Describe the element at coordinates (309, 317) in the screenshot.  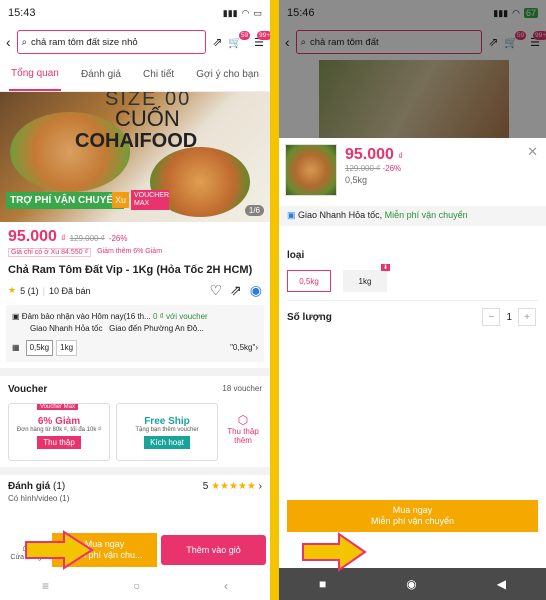
I see `quantity-label: Số lượng` at that location.